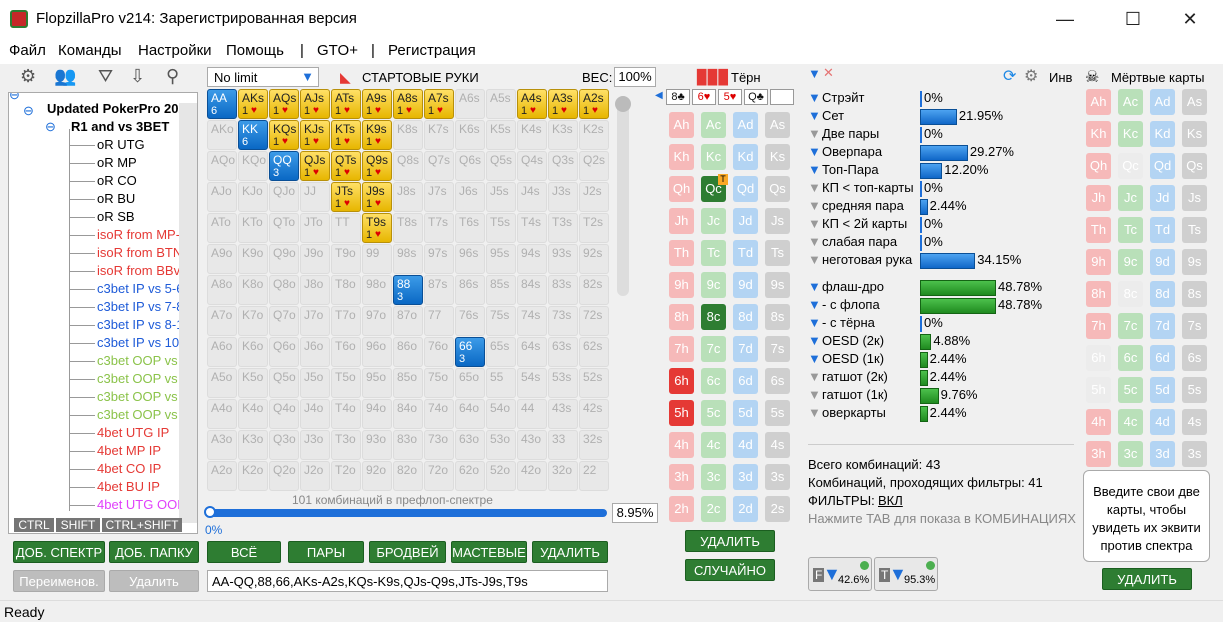 The image size is (1223, 622). I want to click on card-2d: 2d, so click(745, 509).